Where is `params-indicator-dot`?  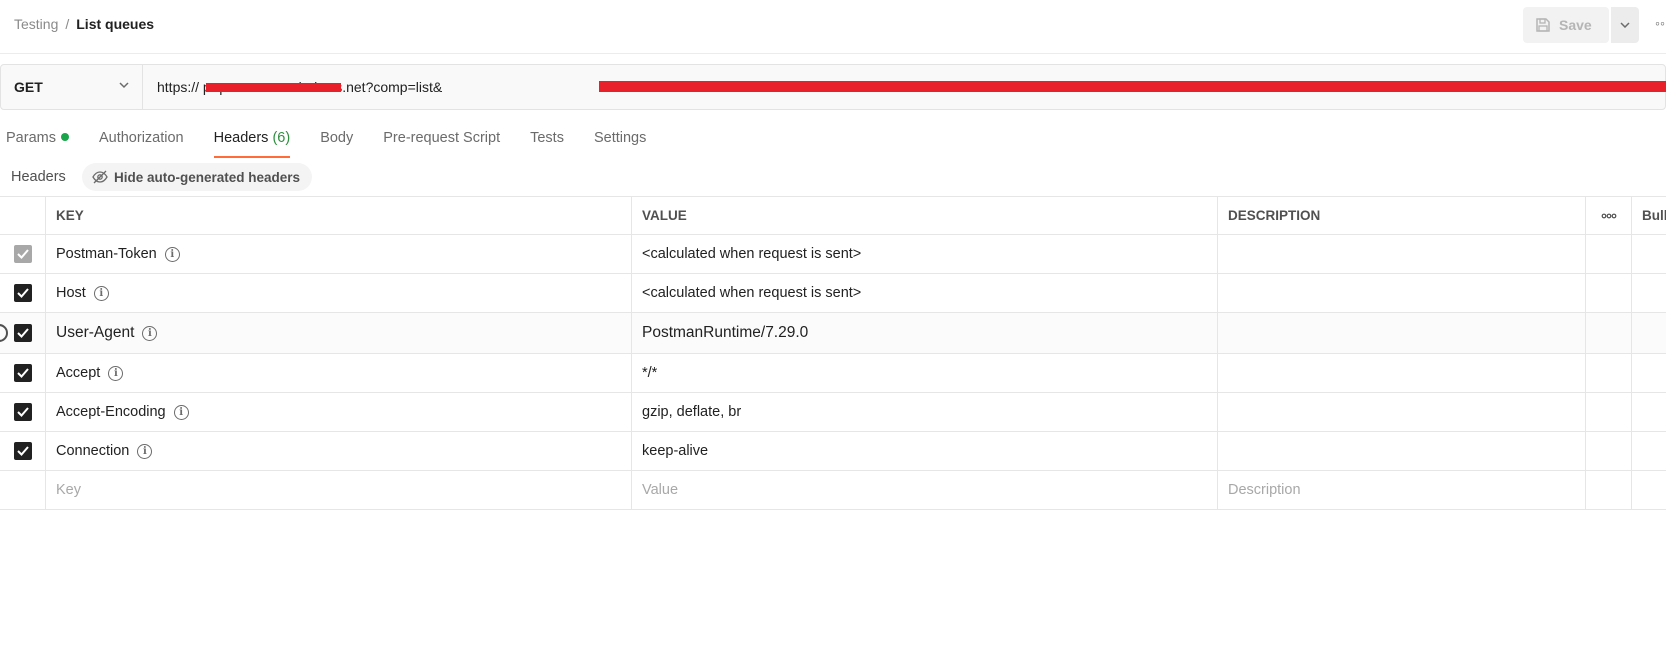
params-indicator-dot is located at coordinates (64, 137).